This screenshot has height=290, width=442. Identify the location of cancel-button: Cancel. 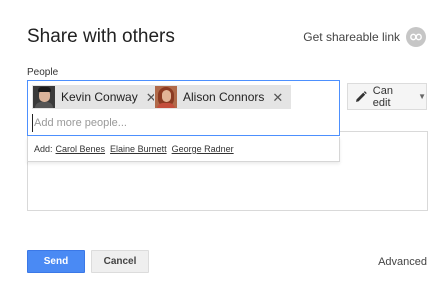
(120, 261).